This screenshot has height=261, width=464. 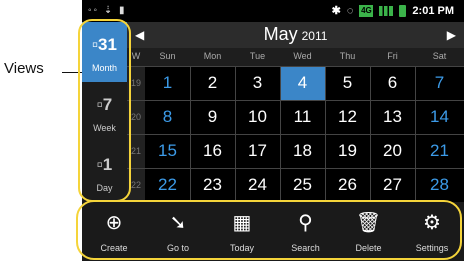 I want to click on date-cell: 24, so click(x=257, y=185).